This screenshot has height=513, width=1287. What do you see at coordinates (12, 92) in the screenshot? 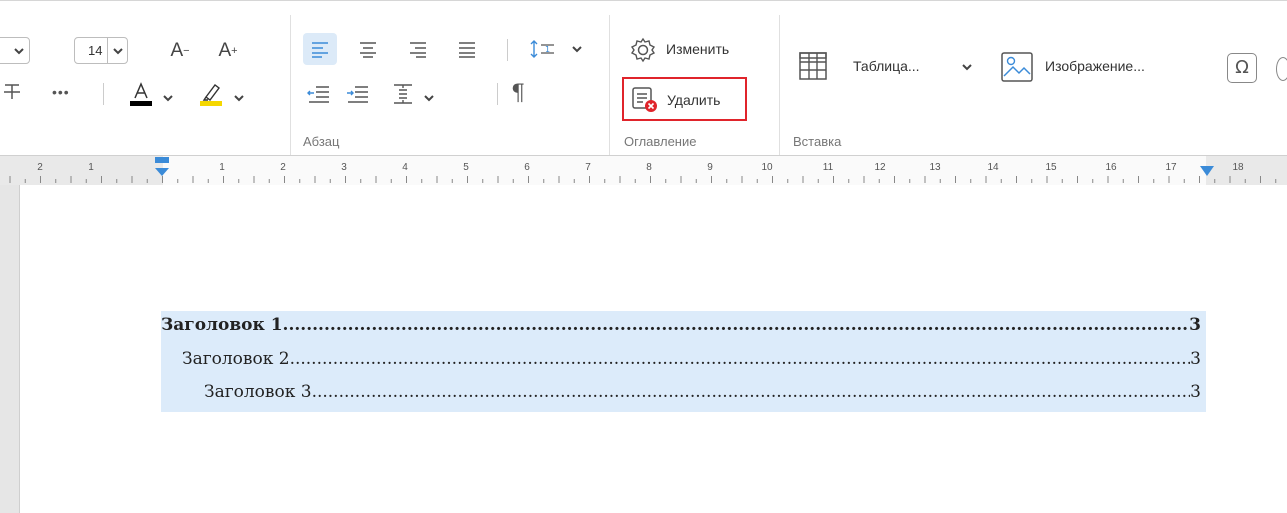
I see `strikethrough-icon` at bounding box center [12, 92].